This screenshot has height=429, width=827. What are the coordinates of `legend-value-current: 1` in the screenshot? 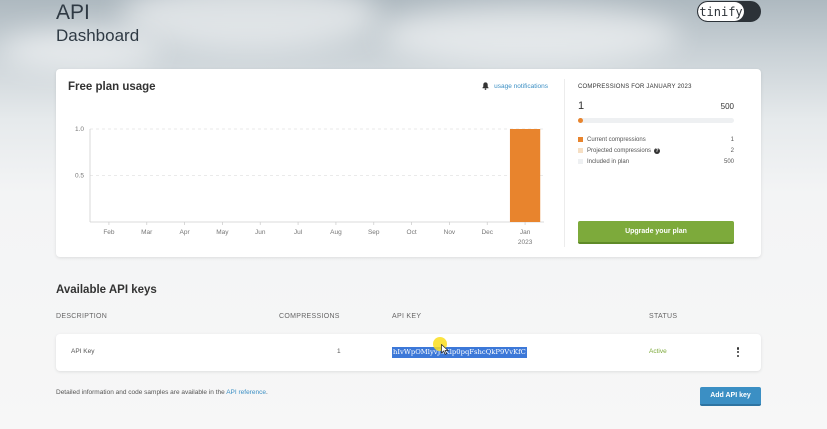 It's located at (732, 139).